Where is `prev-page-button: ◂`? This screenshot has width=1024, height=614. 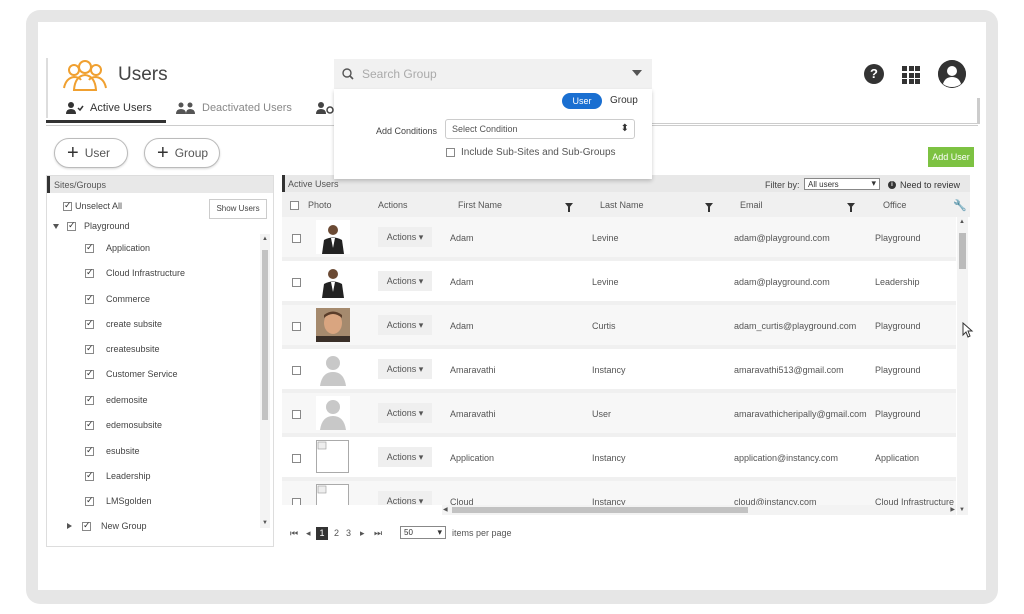
prev-page-button: ◂ is located at coordinates (308, 533).